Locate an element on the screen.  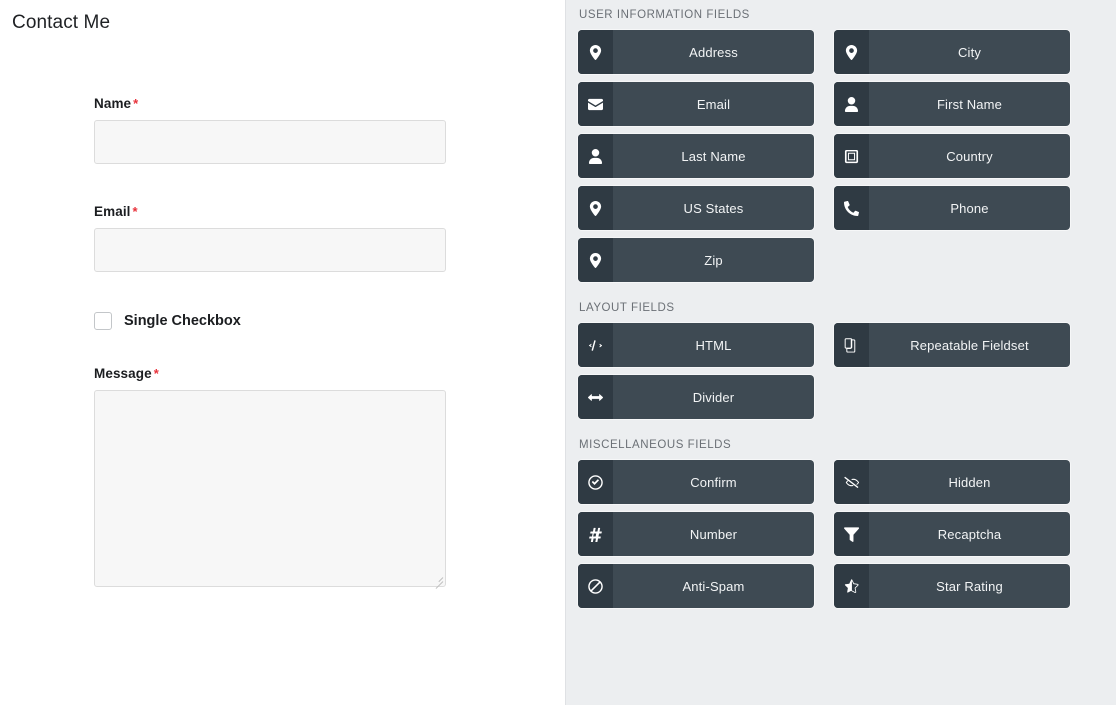
field-button-label: Recaptcha is located at coordinates (969, 534).